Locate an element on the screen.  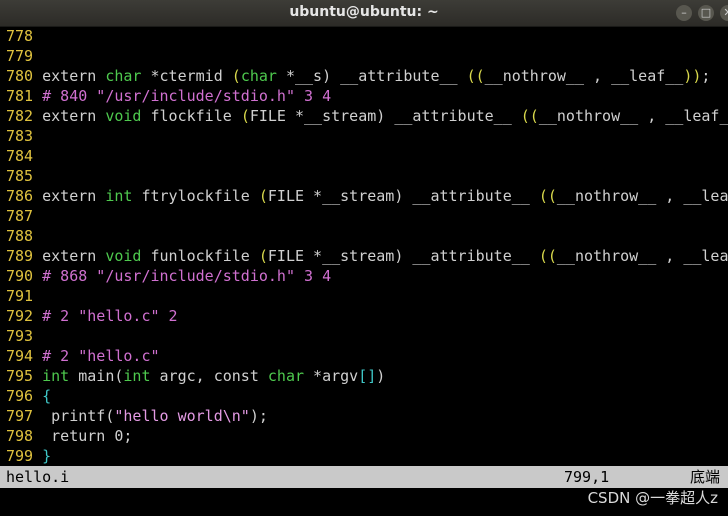
line-number: 791 is located at coordinates (24, 296).